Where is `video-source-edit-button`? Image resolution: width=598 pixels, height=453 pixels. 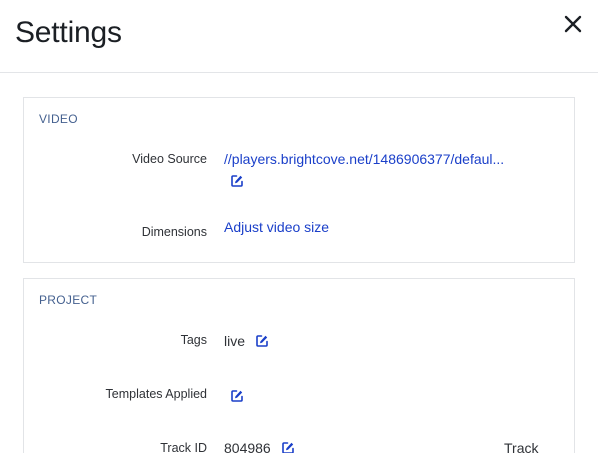
video-source-edit-button is located at coordinates (237, 181).